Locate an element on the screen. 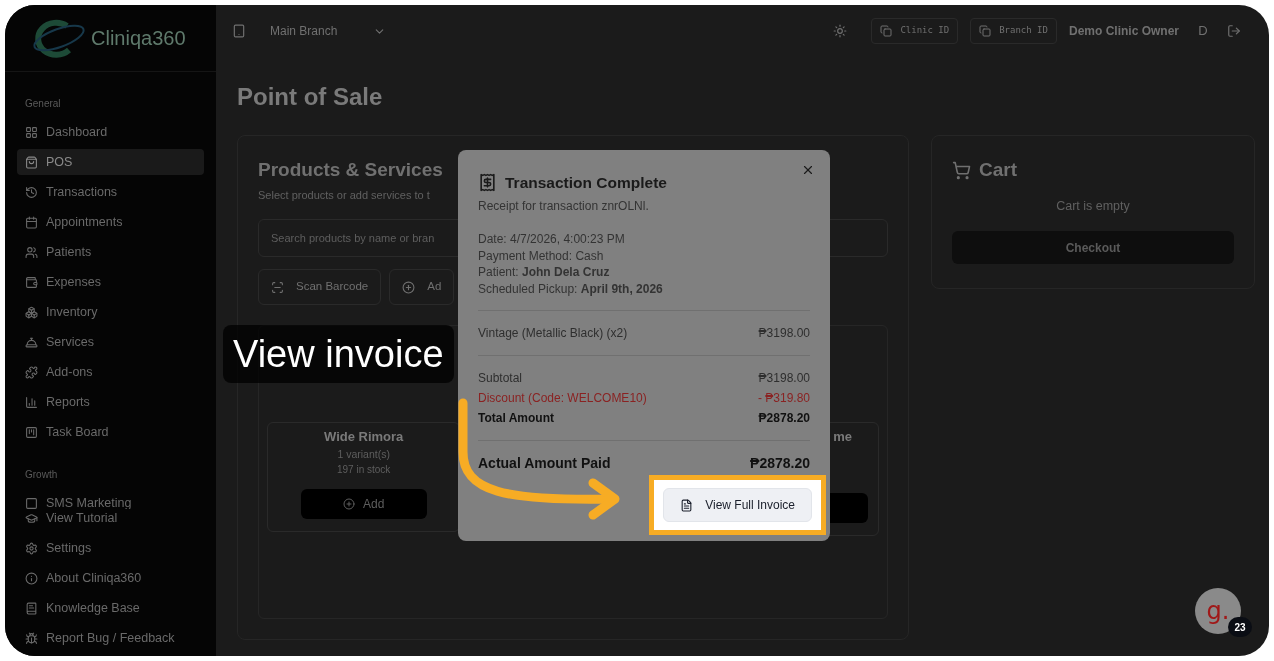 This screenshot has height=661, width=1274. item-name: Vintage (Metallic Black) (x2) is located at coordinates (553, 334).